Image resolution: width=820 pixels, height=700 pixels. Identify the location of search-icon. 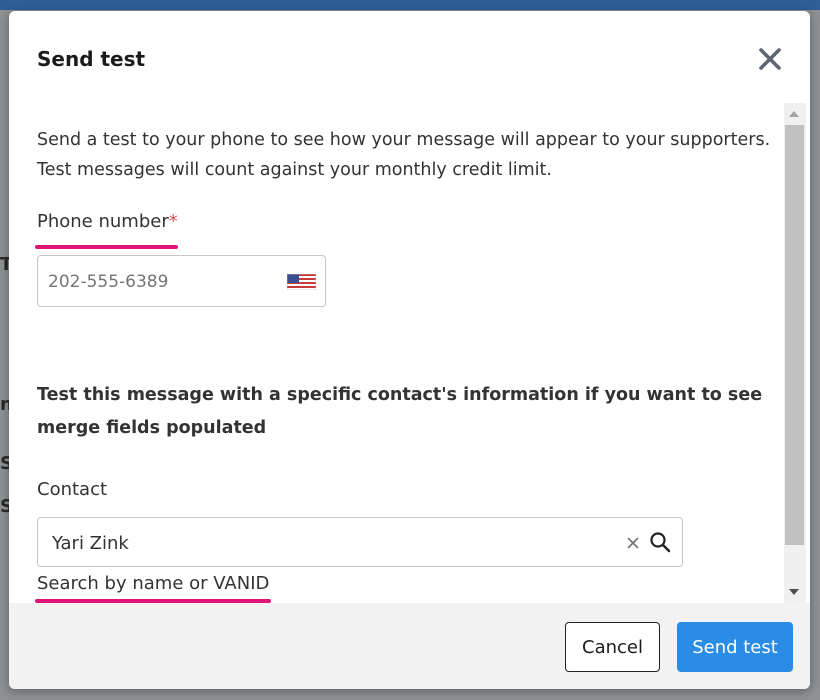
(660, 542).